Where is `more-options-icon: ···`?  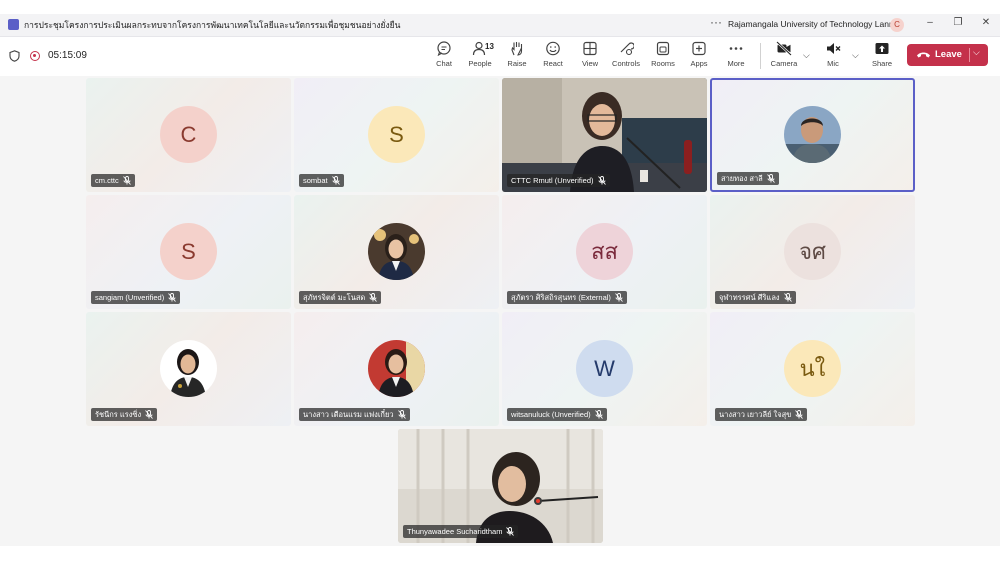 more-options-icon: ··· is located at coordinates (716, 22).